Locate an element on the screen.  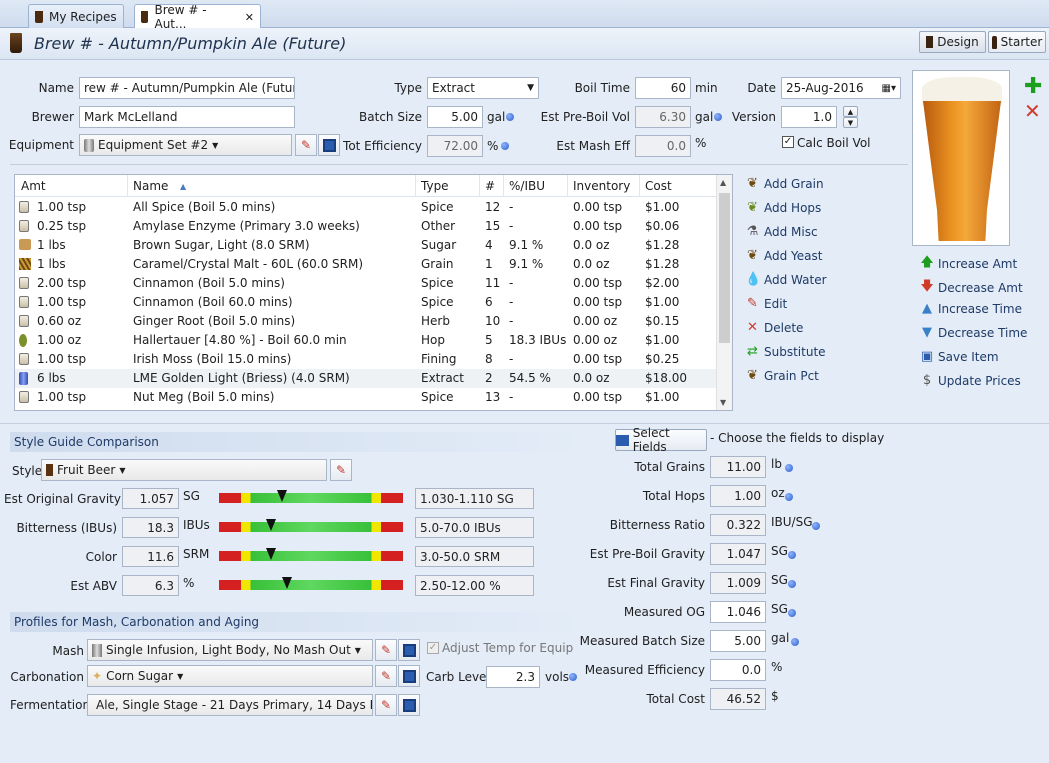
version-down-button: ▼ is located at coordinates (850, 122).